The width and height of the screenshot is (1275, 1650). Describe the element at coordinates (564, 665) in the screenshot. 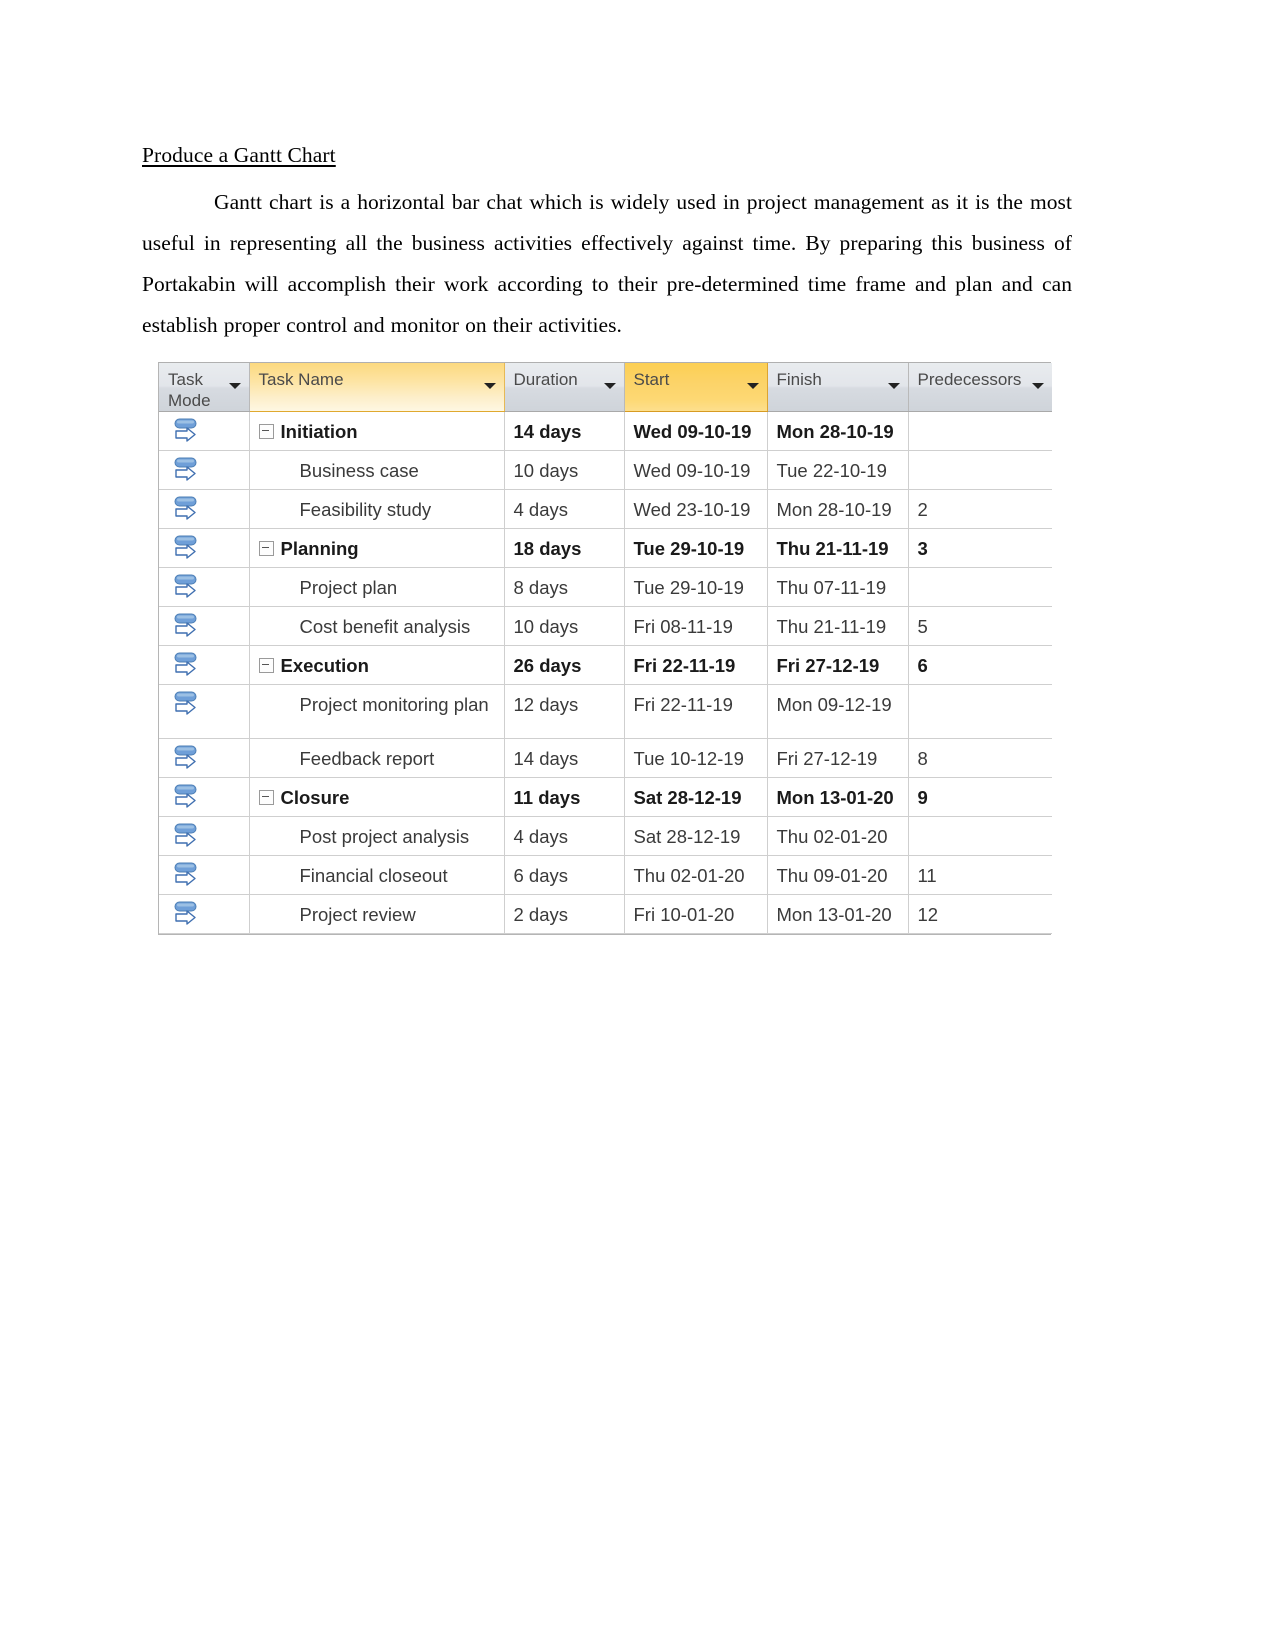

I see `cell-duration: 26 days` at that location.